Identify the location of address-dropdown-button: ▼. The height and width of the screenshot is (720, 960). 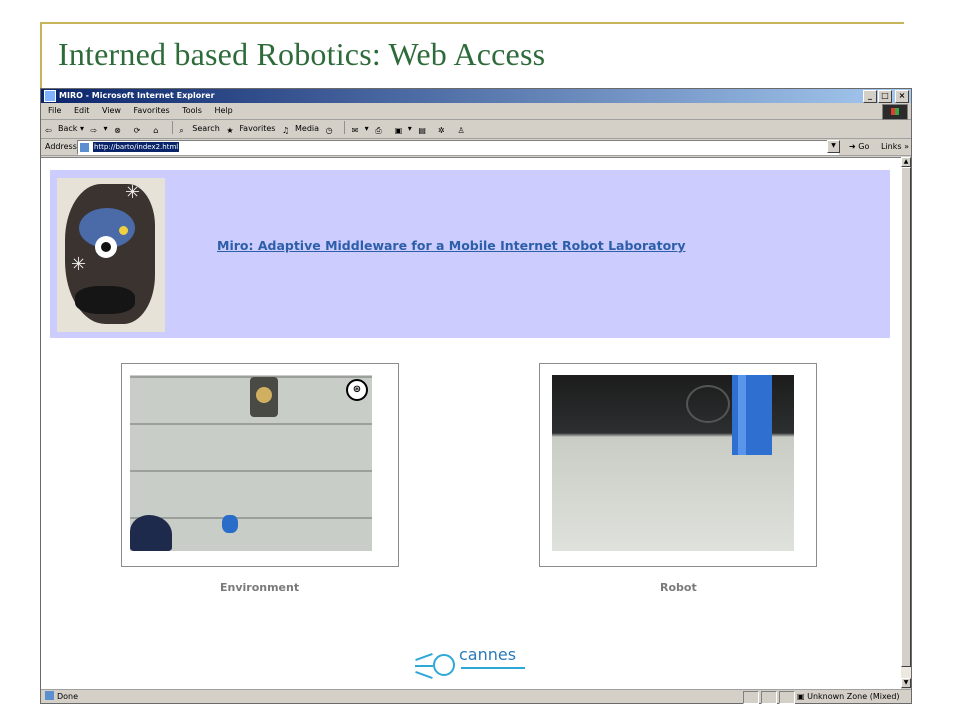
(833, 146).